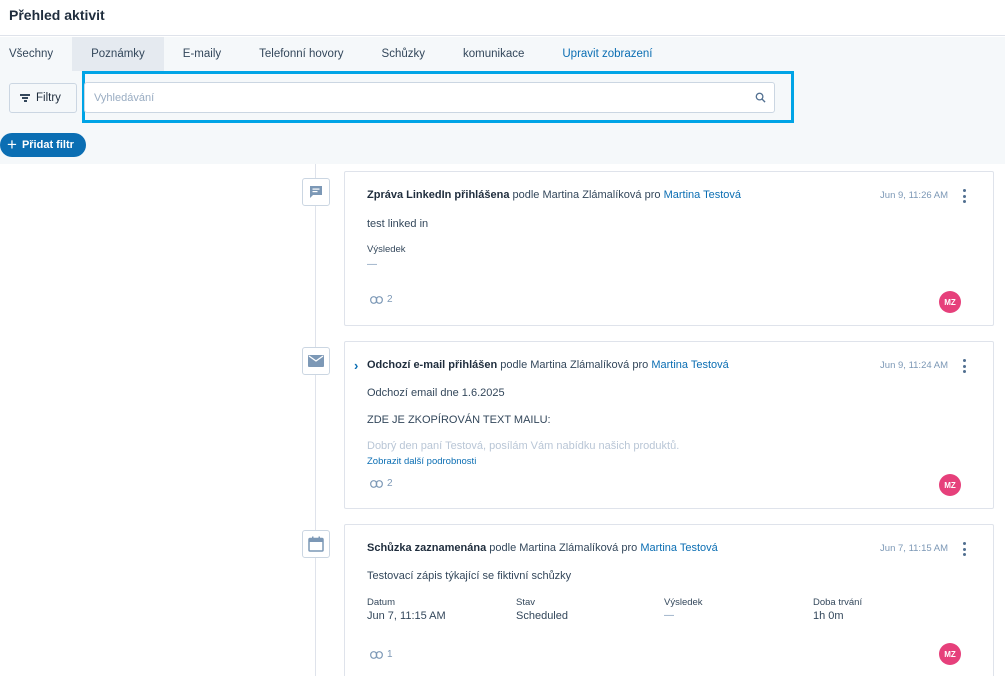  Describe the element at coordinates (914, 548) in the screenshot. I see `activity-timestamp: Jun 7, 11:15 AM` at that location.